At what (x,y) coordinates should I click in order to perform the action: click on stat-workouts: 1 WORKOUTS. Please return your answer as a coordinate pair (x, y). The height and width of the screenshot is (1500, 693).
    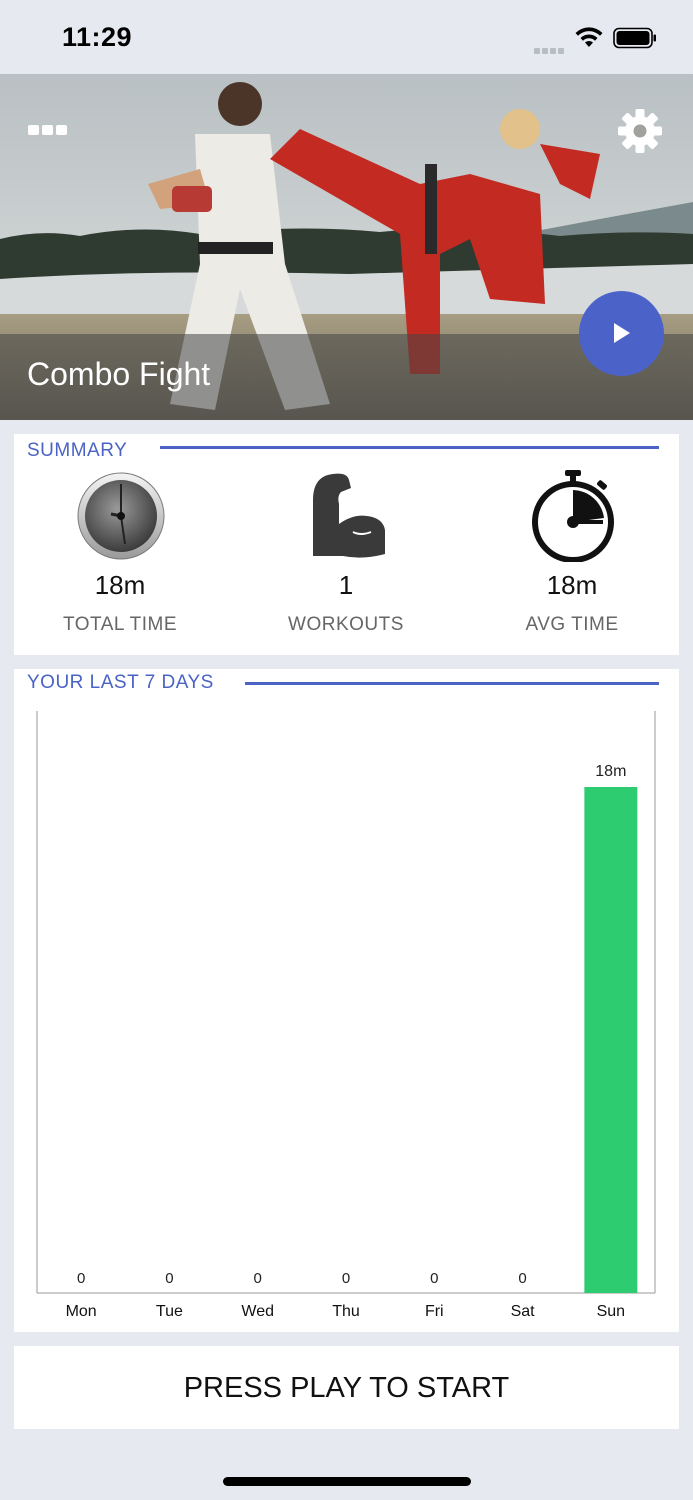
    Looking at the image, I should click on (346, 555).